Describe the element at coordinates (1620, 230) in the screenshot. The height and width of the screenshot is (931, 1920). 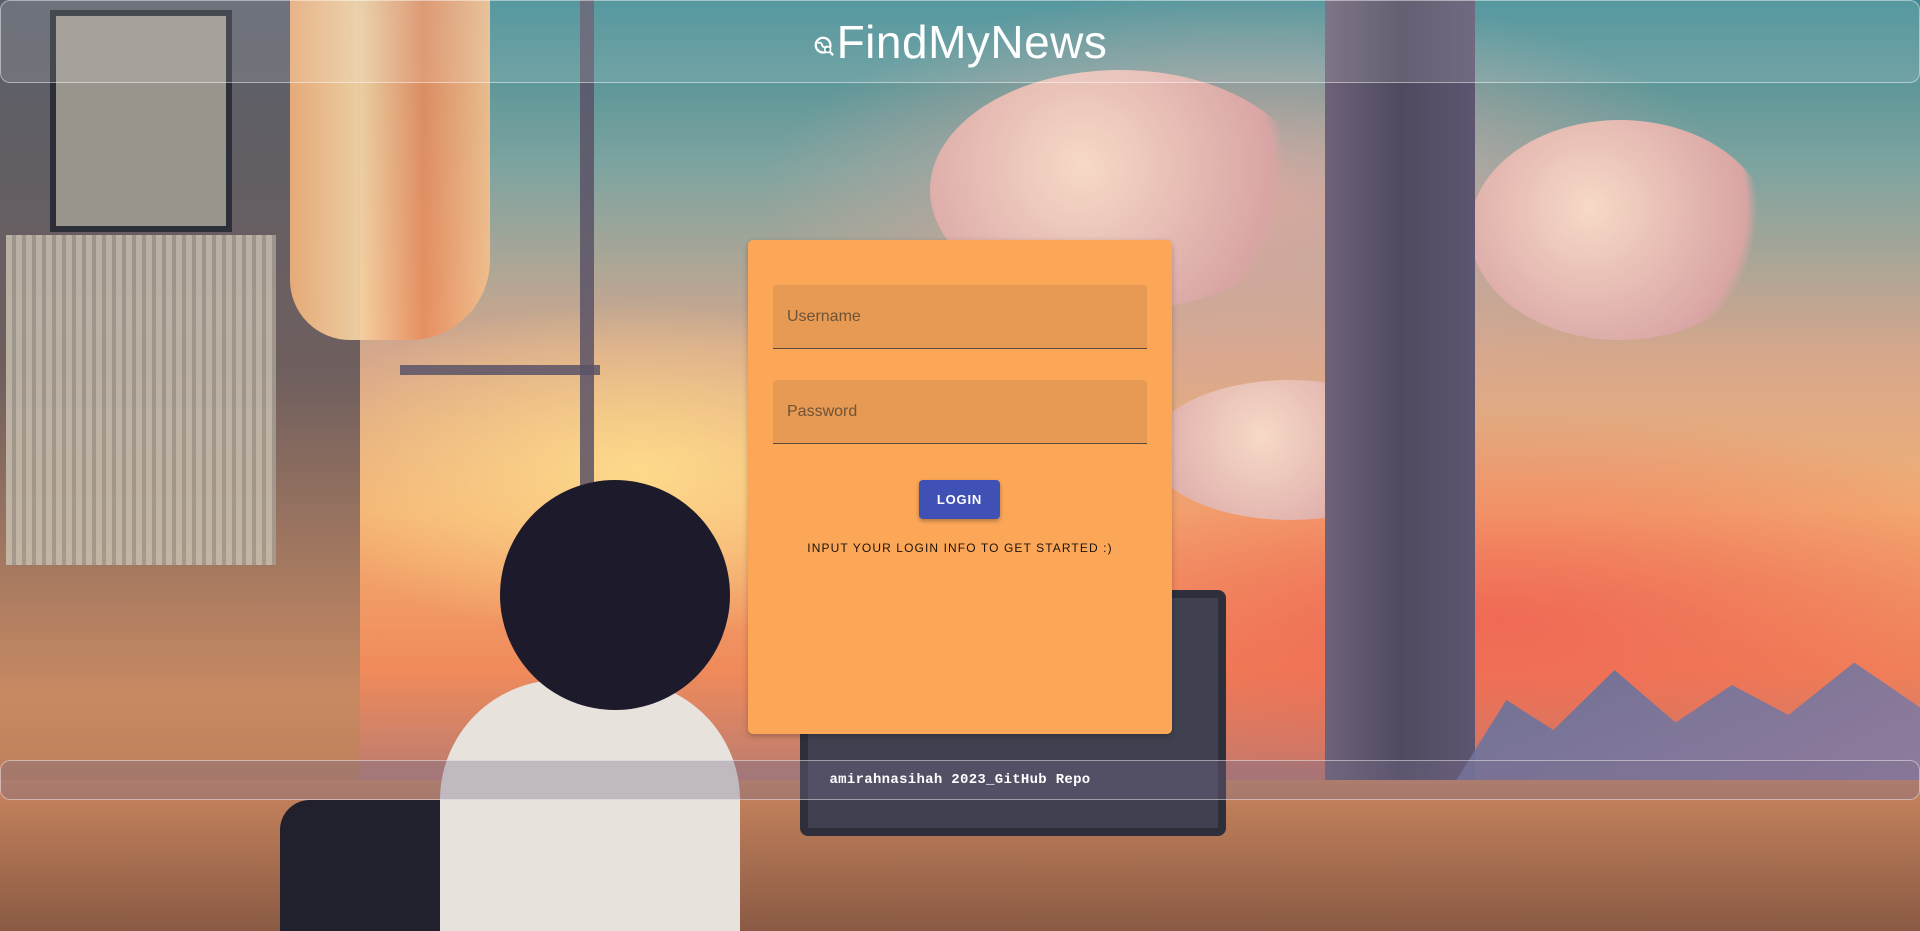
I see `background-cloud` at that location.